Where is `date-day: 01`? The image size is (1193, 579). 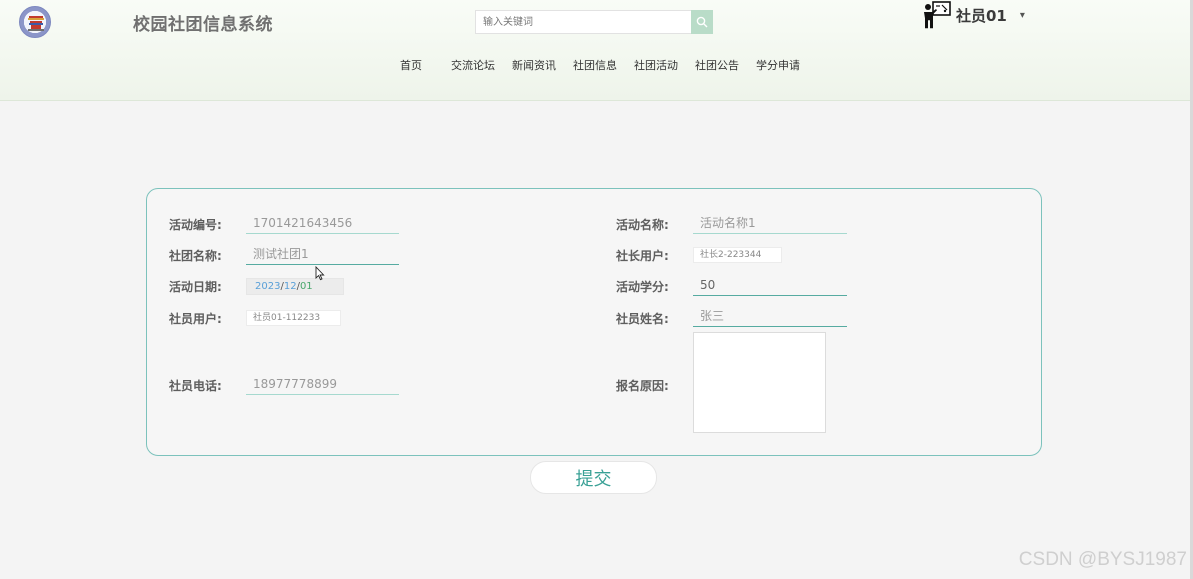 date-day: 01 is located at coordinates (306, 286).